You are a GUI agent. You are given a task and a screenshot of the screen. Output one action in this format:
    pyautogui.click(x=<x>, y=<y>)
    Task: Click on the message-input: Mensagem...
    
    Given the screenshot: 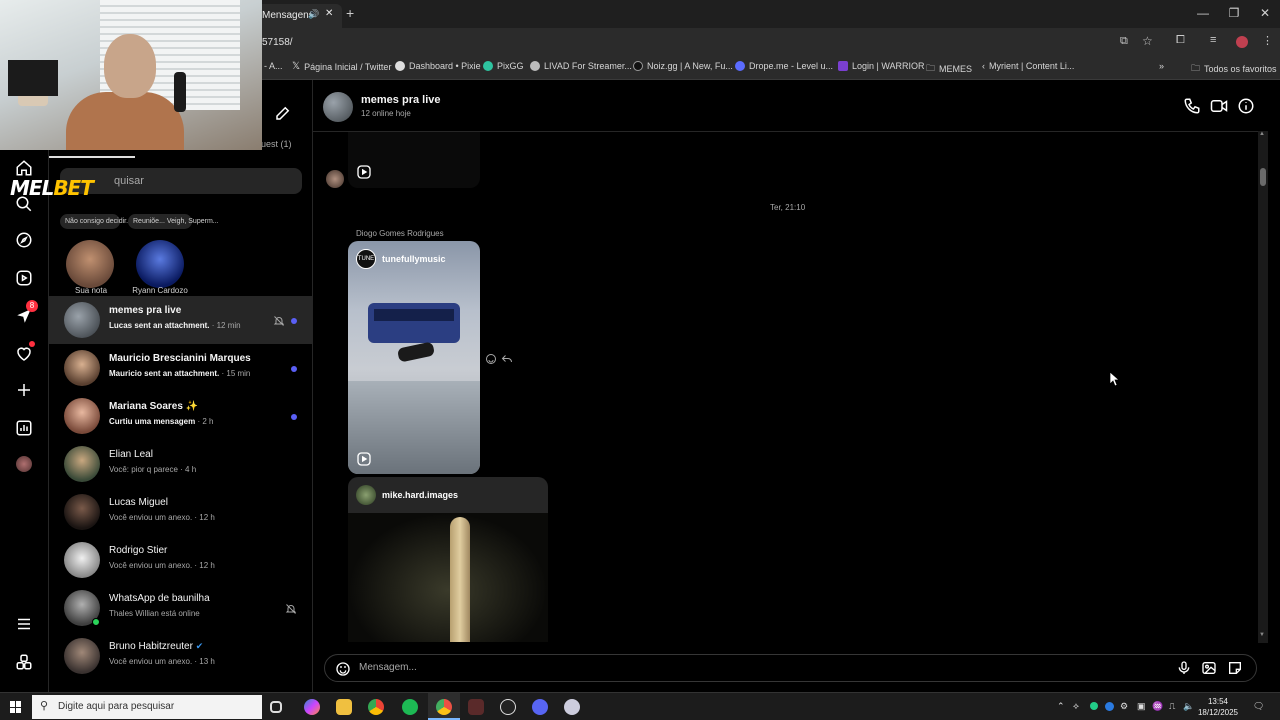 What is the action you would take?
    pyautogui.click(x=388, y=667)
    